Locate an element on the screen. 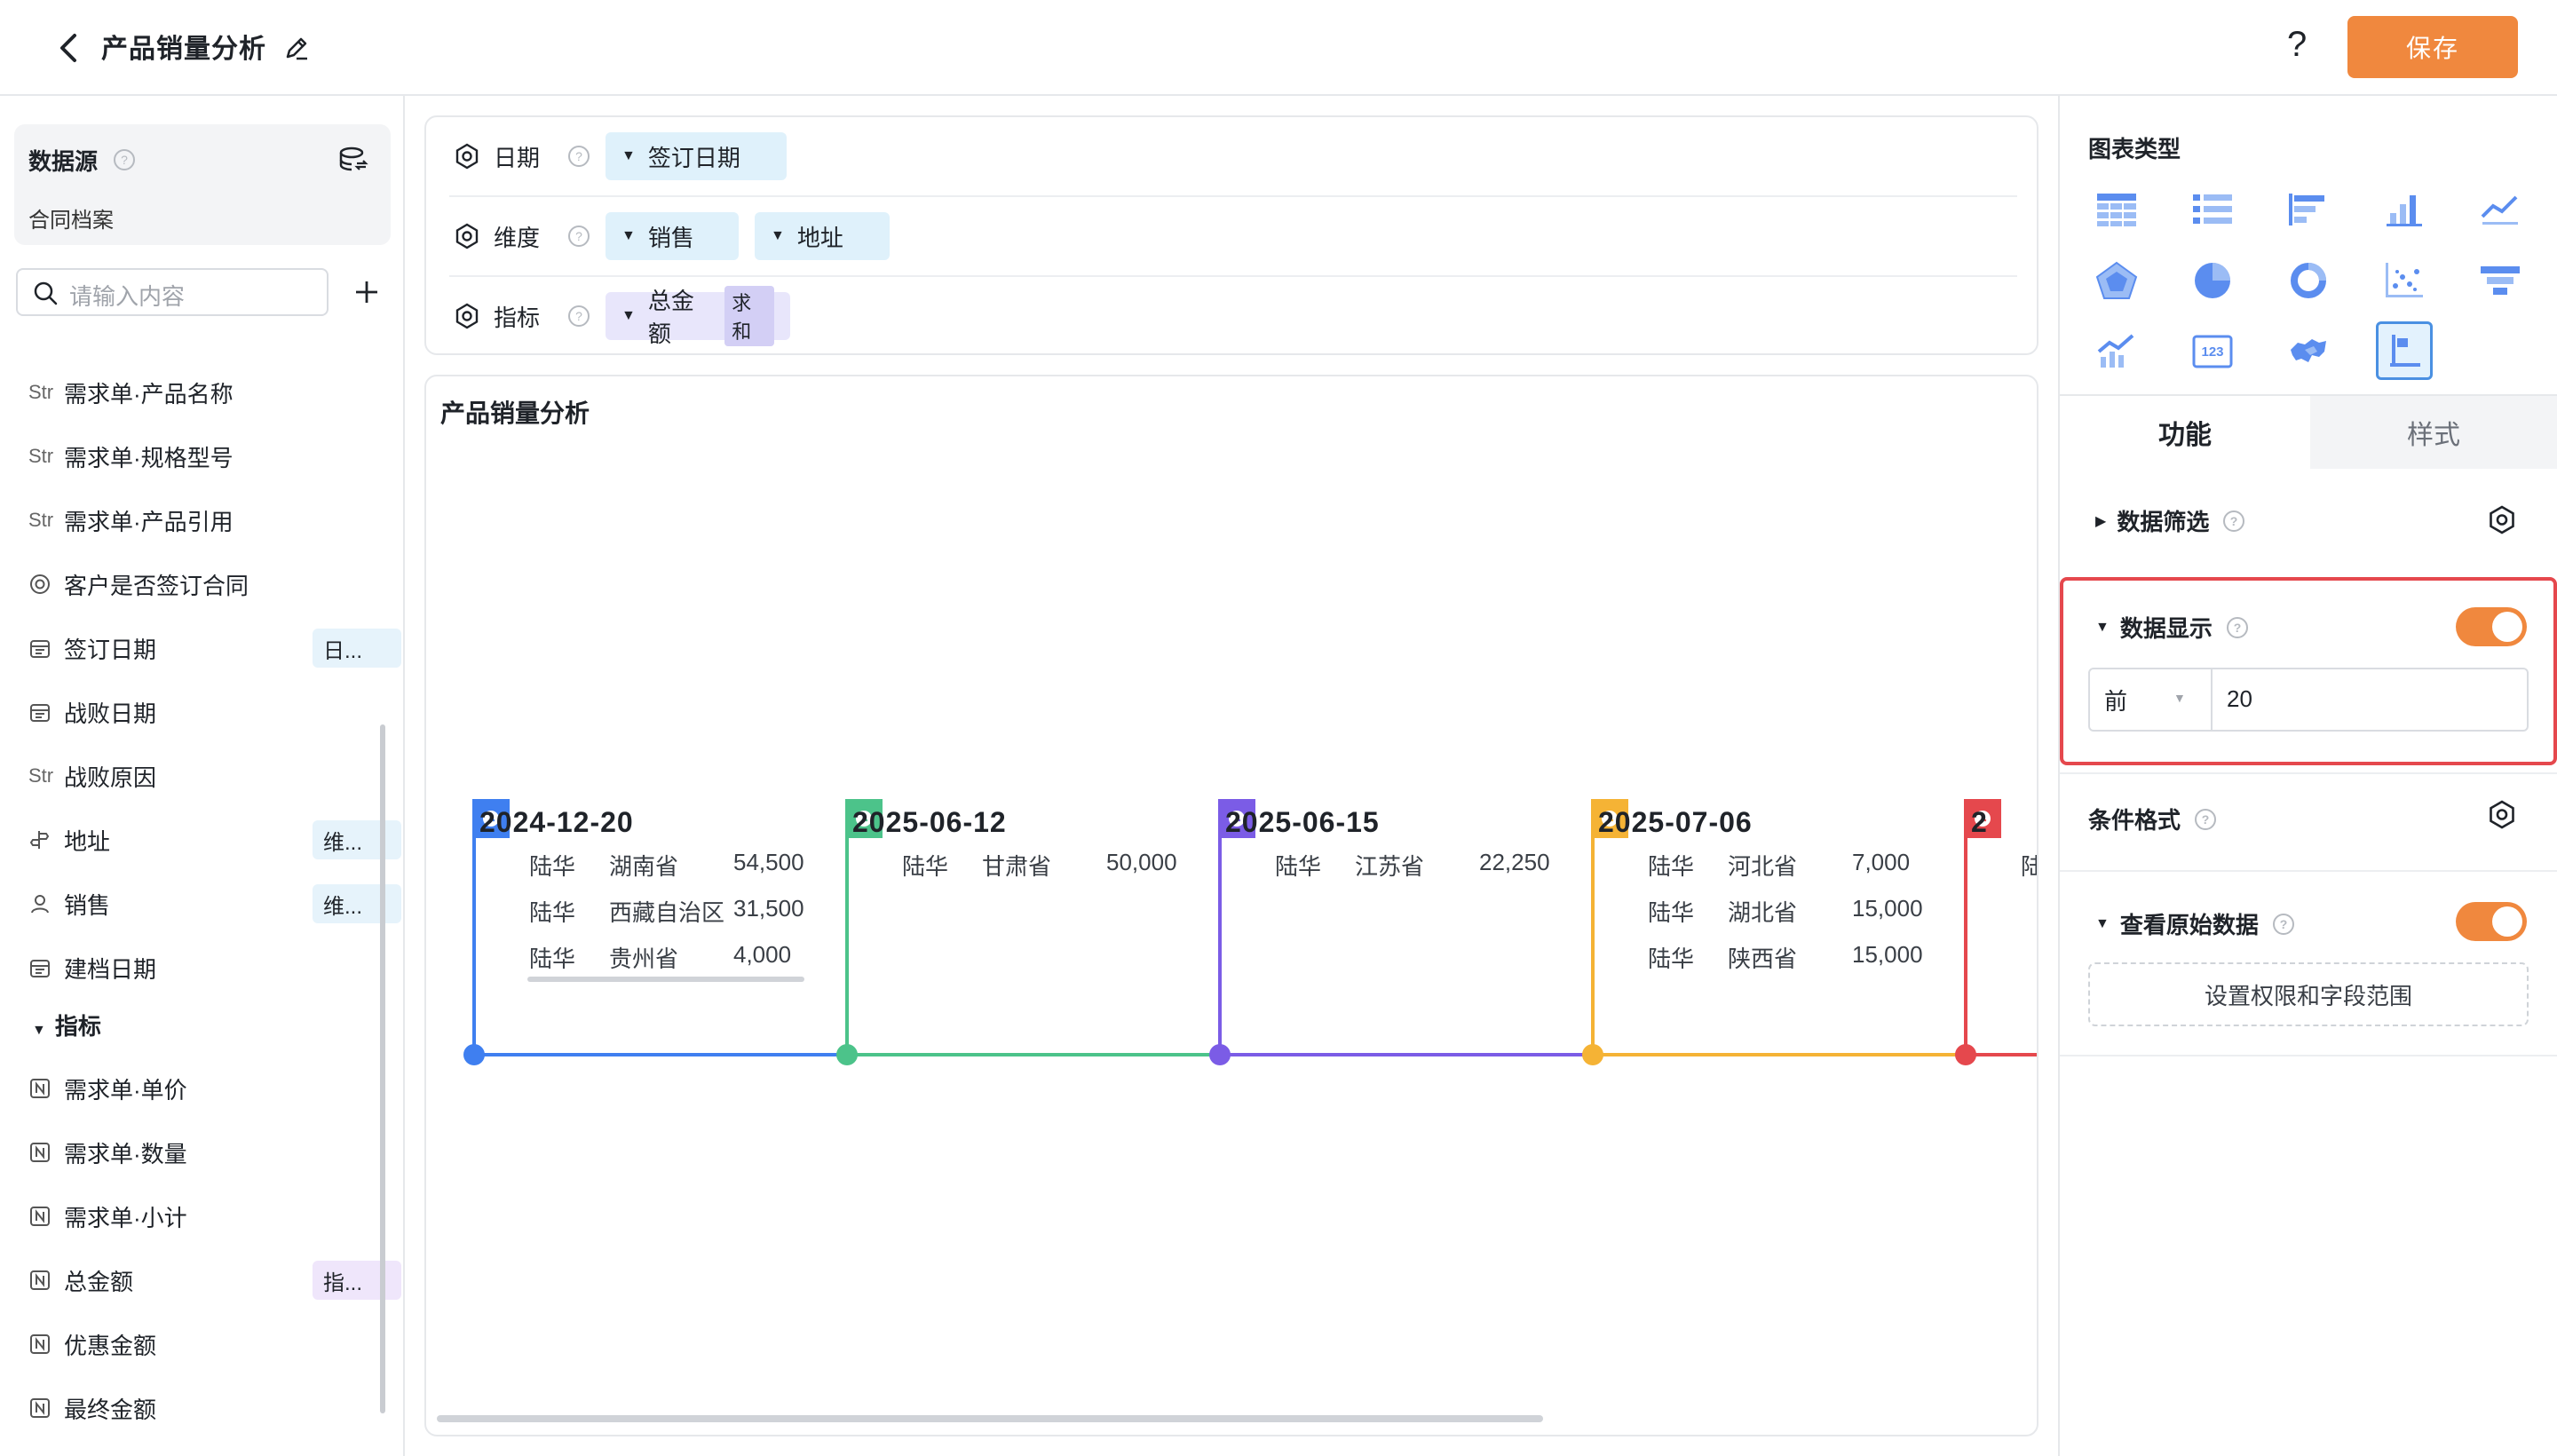  back-arrow-icon is located at coordinates (69, 48).